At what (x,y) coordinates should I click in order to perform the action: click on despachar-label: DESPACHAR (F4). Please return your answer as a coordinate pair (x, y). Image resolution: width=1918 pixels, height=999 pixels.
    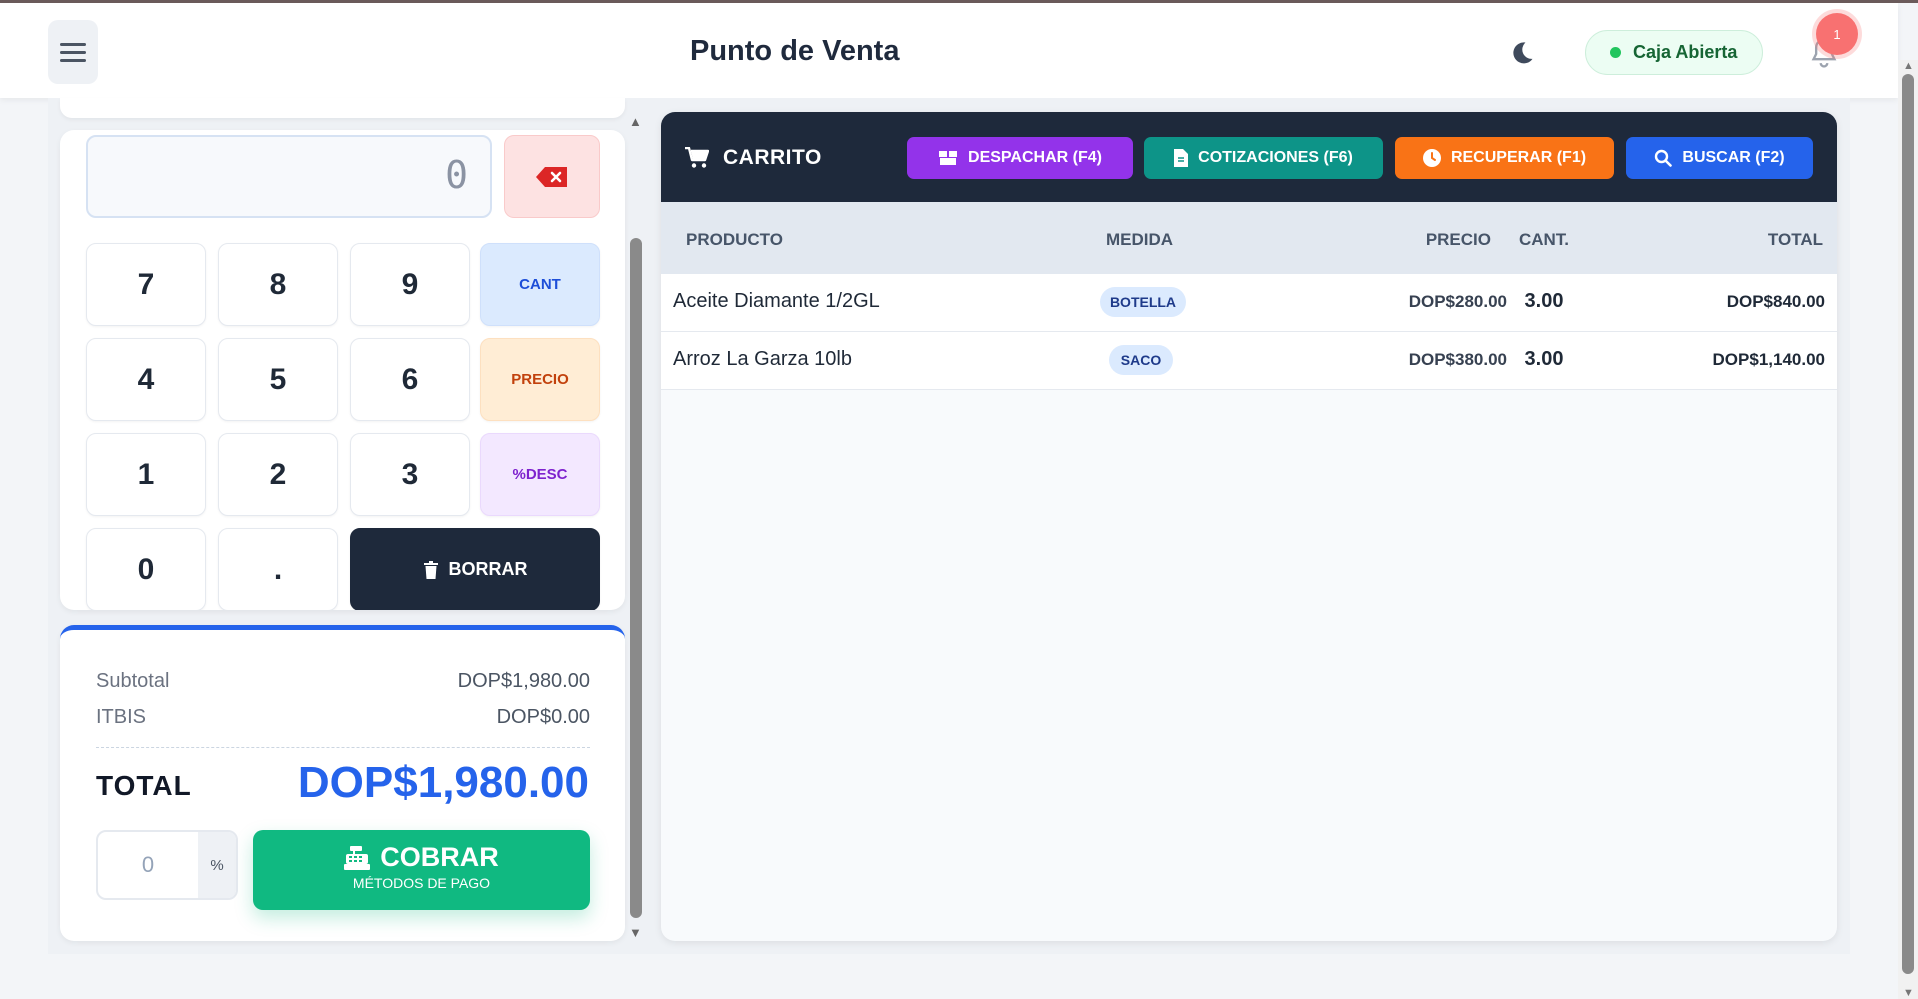
    Looking at the image, I should click on (1035, 157).